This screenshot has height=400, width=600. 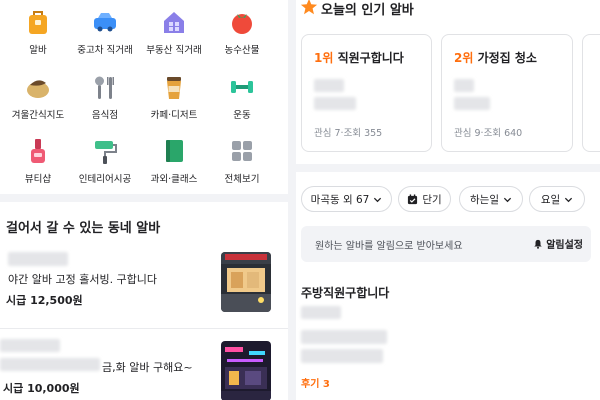 What do you see at coordinates (538, 244) in the screenshot?
I see `bell-icon` at bounding box center [538, 244].